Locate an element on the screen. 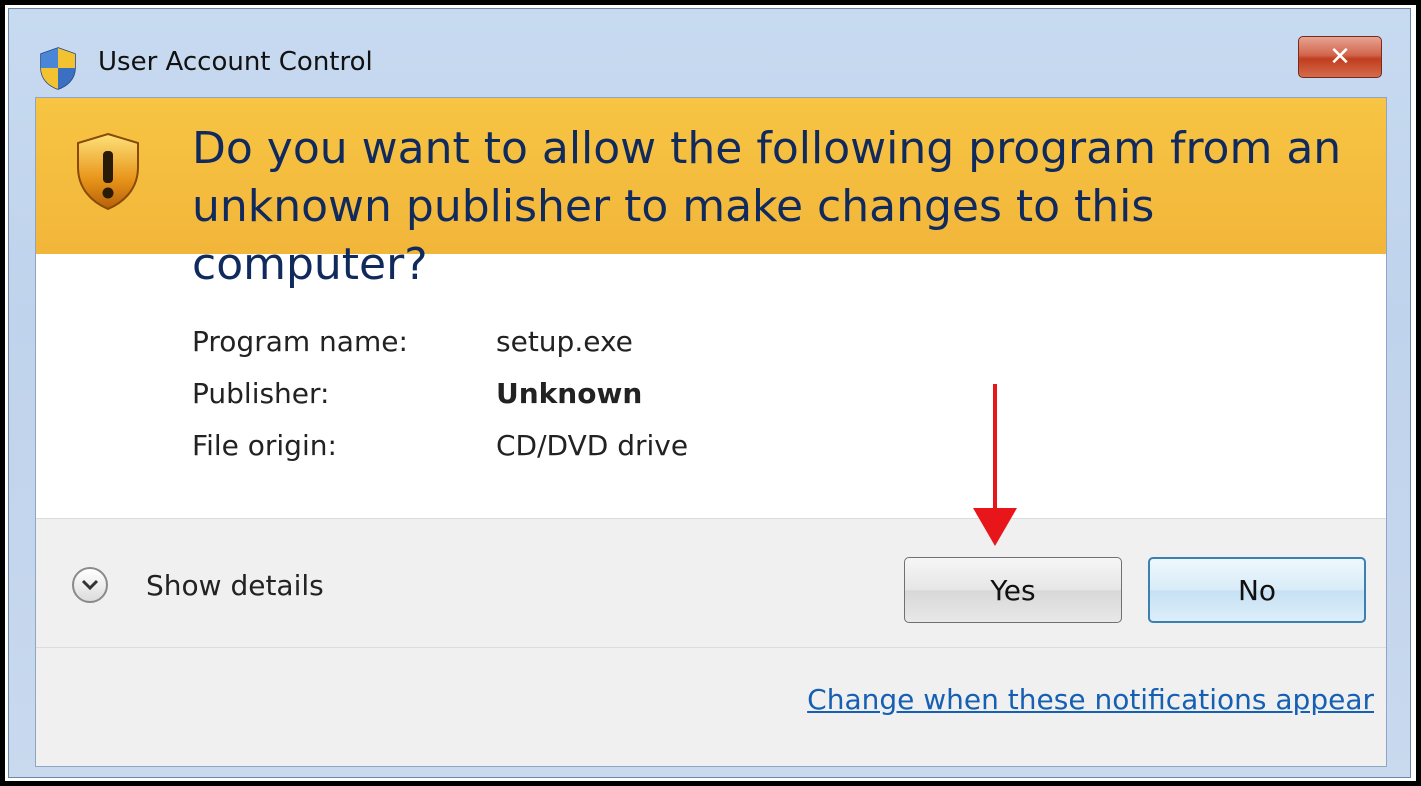 Image resolution: width=1421 pixels, height=786 pixels. window-title: User Account Control is located at coordinates (235, 62).